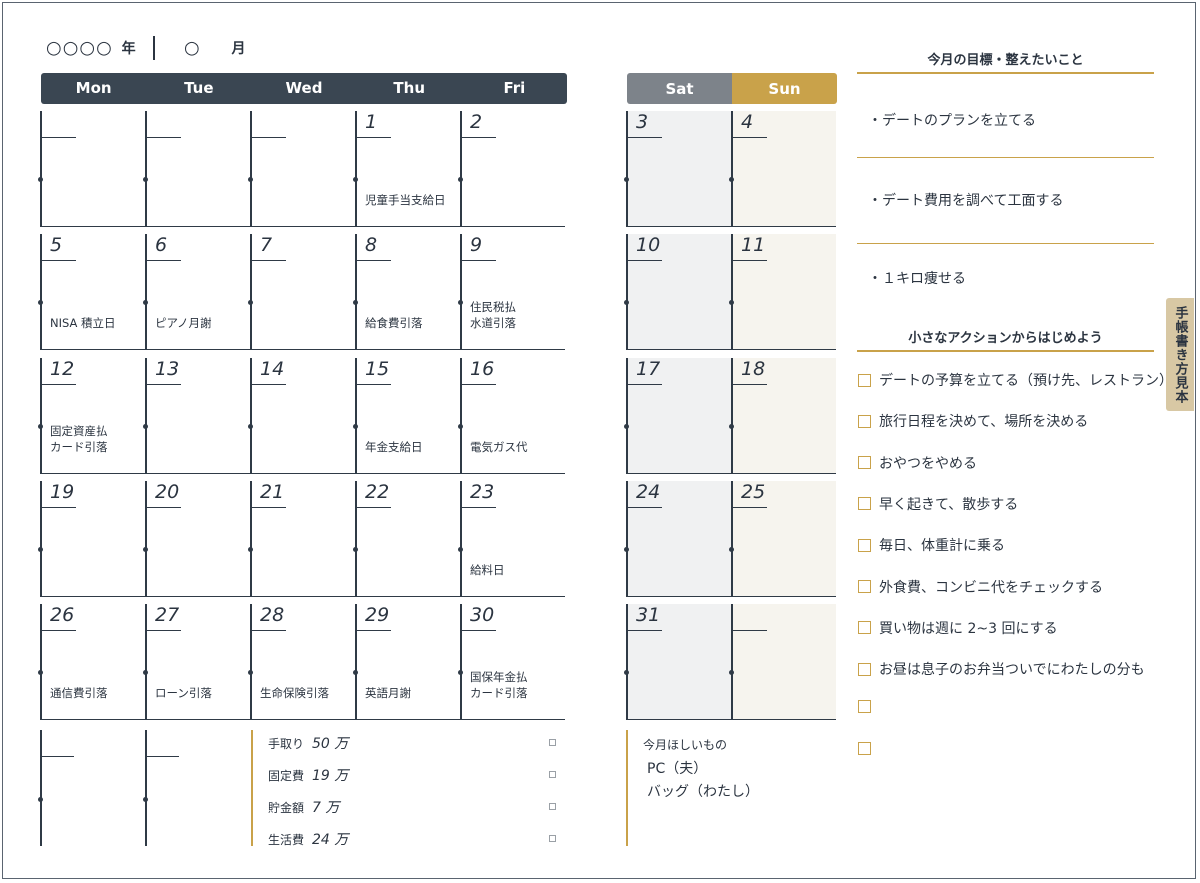  Describe the element at coordinates (782, 662) in the screenshot. I see `calendar-cell-sun` at that location.